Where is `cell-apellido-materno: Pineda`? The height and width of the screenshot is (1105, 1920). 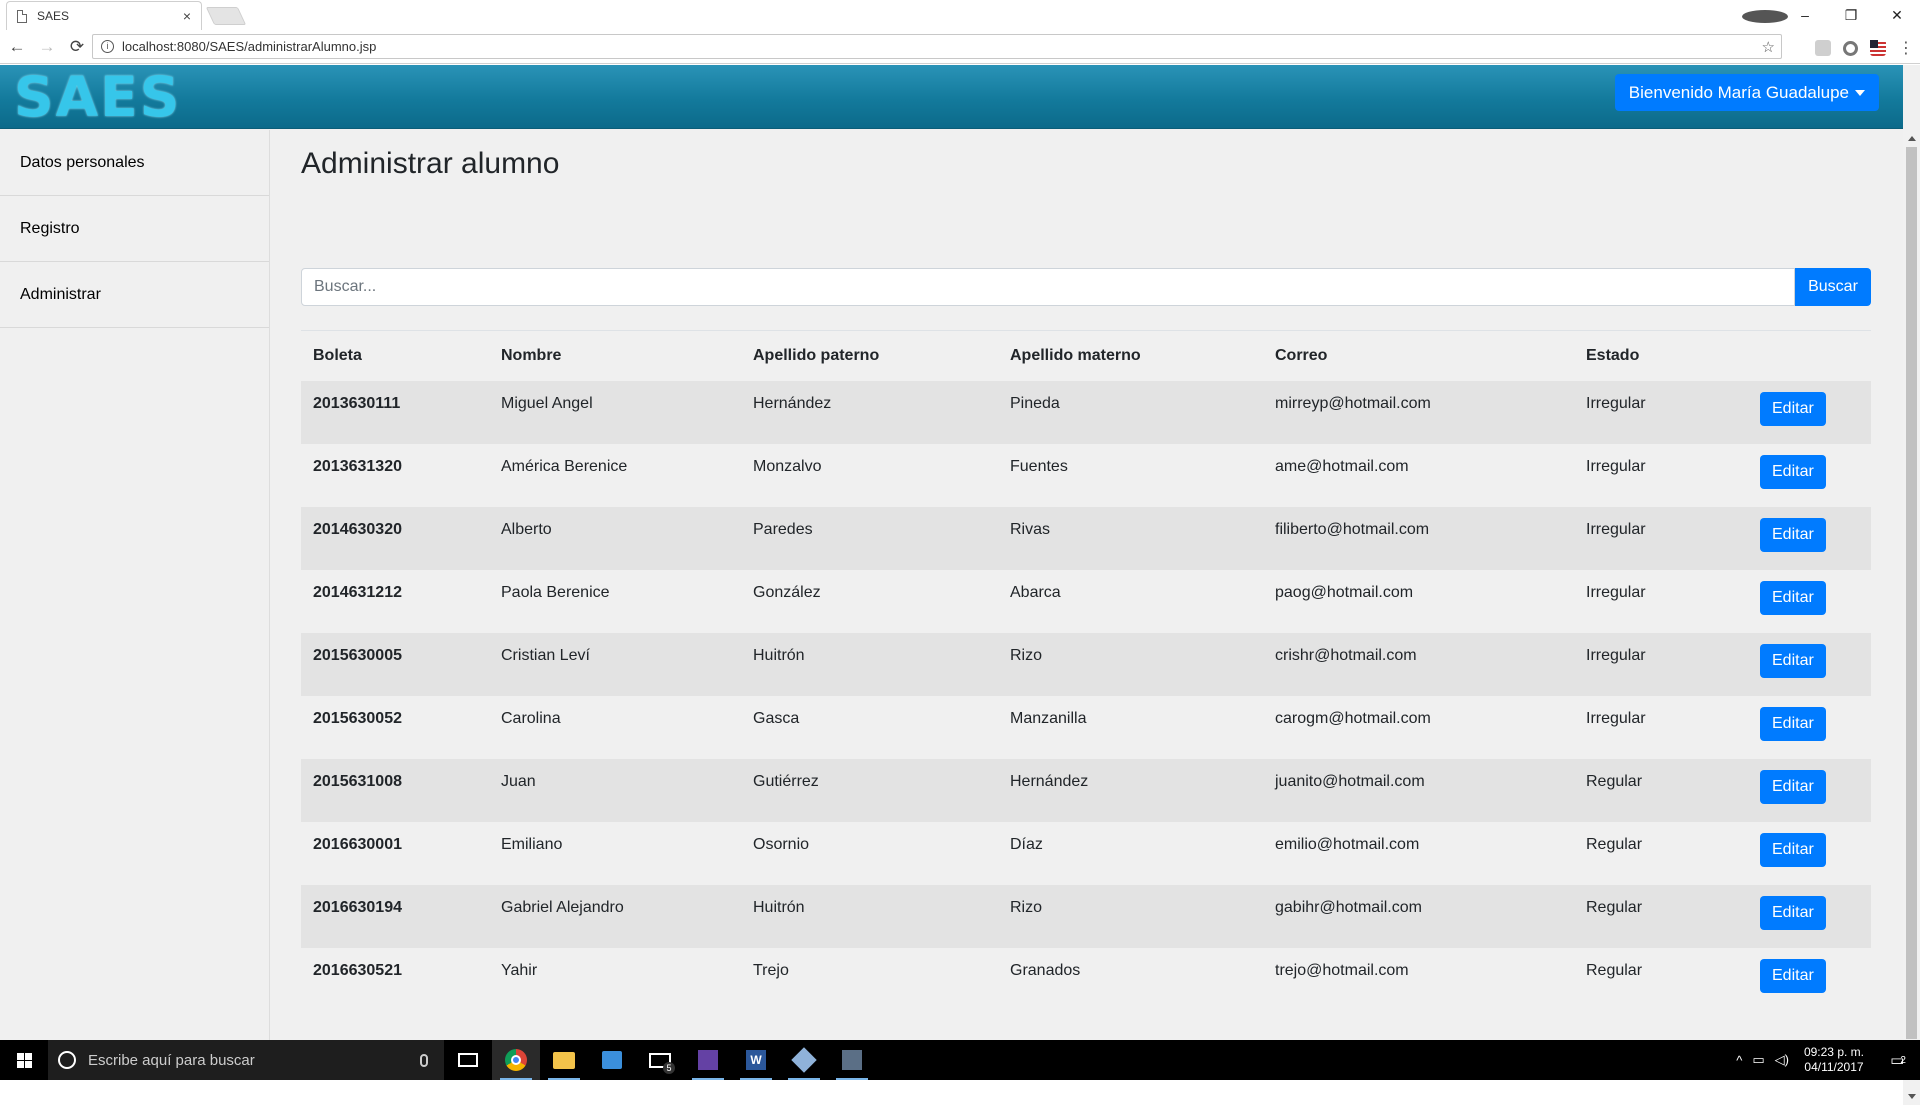
cell-apellido-materno: Pineda is located at coordinates (1035, 403).